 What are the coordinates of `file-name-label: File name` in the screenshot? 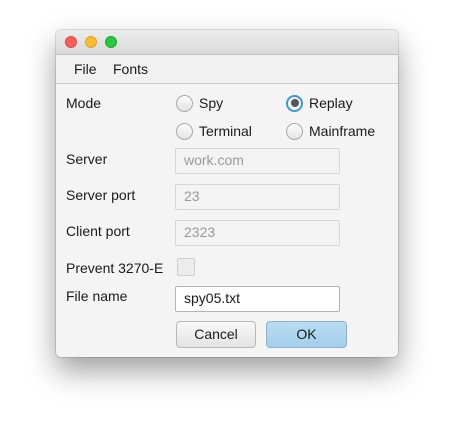 It's located at (97, 296).